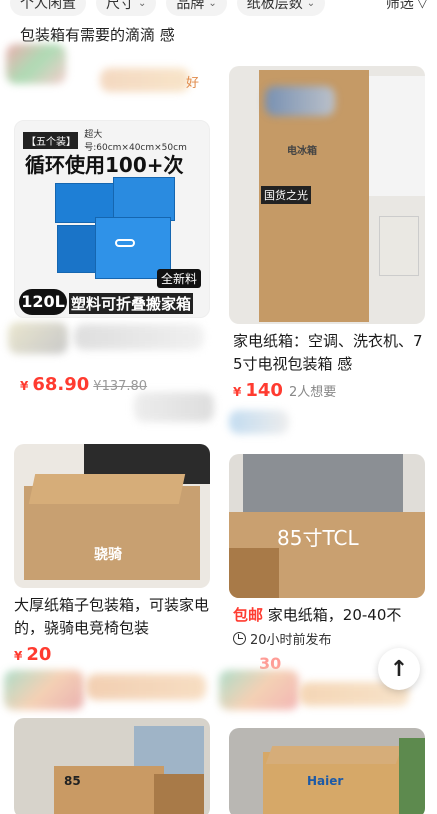  What do you see at coordinates (422, 5) in the screenshot?
I see `filter-icon: ▽` at bounding box center [422, 5].